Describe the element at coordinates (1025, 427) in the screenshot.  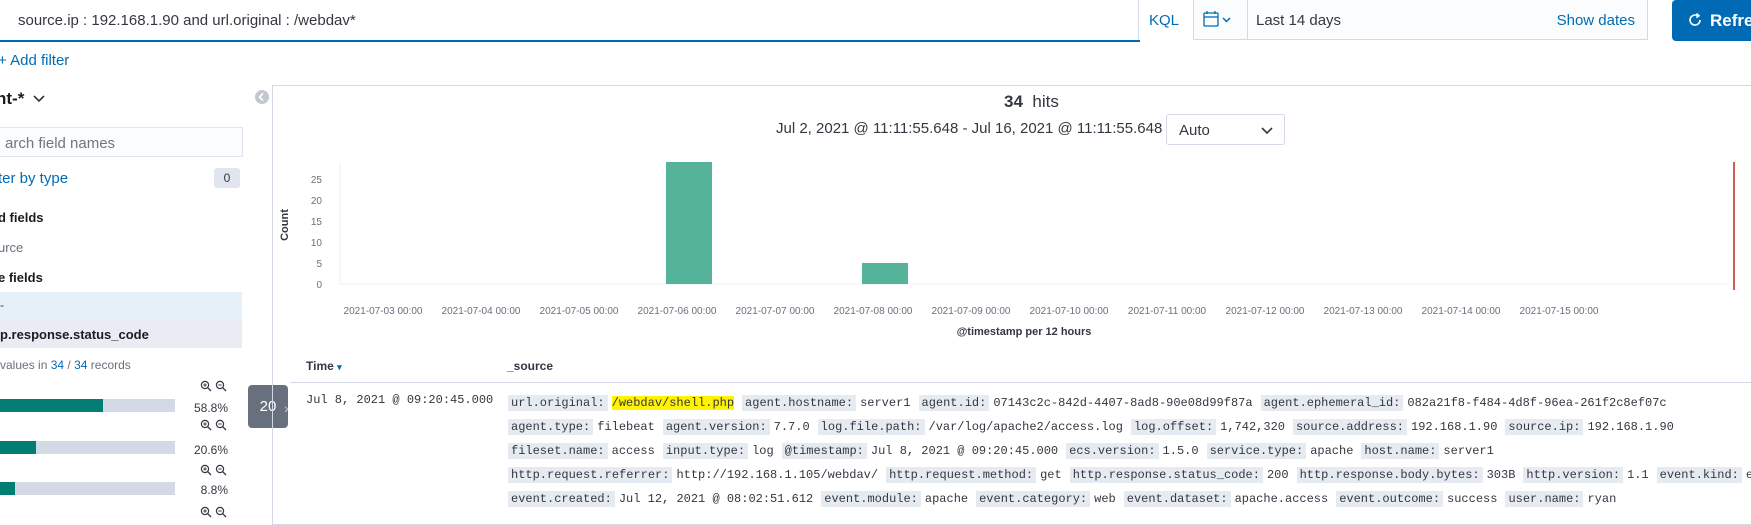
I see `field-value: /var/log/apache2/access.log` at that location.